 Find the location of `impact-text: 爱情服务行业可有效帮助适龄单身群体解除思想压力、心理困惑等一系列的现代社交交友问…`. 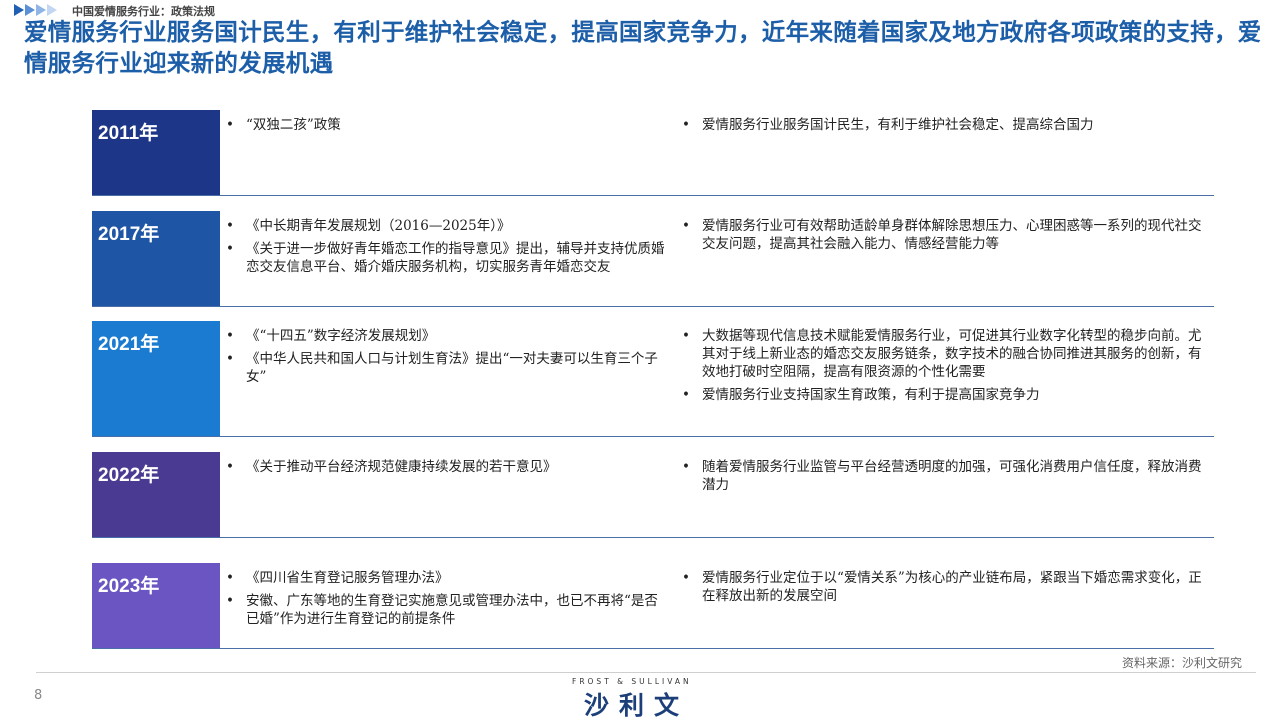

impact-text: 爱情服务行业可有效帮助适龄单身群体解除思想压力、心理困惑等一系列的现代社交交友问… is located at coordinates (952, 235).